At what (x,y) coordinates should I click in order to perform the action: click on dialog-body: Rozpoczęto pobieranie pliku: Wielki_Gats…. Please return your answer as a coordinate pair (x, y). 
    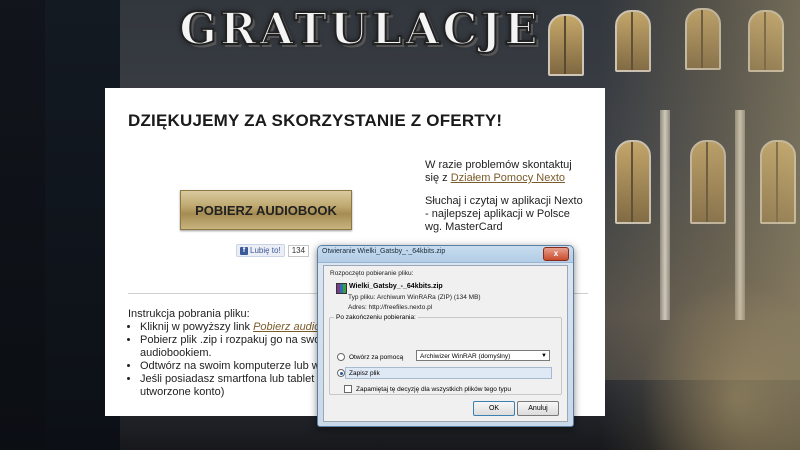
    Looking at the image, I should click on (445, 343).